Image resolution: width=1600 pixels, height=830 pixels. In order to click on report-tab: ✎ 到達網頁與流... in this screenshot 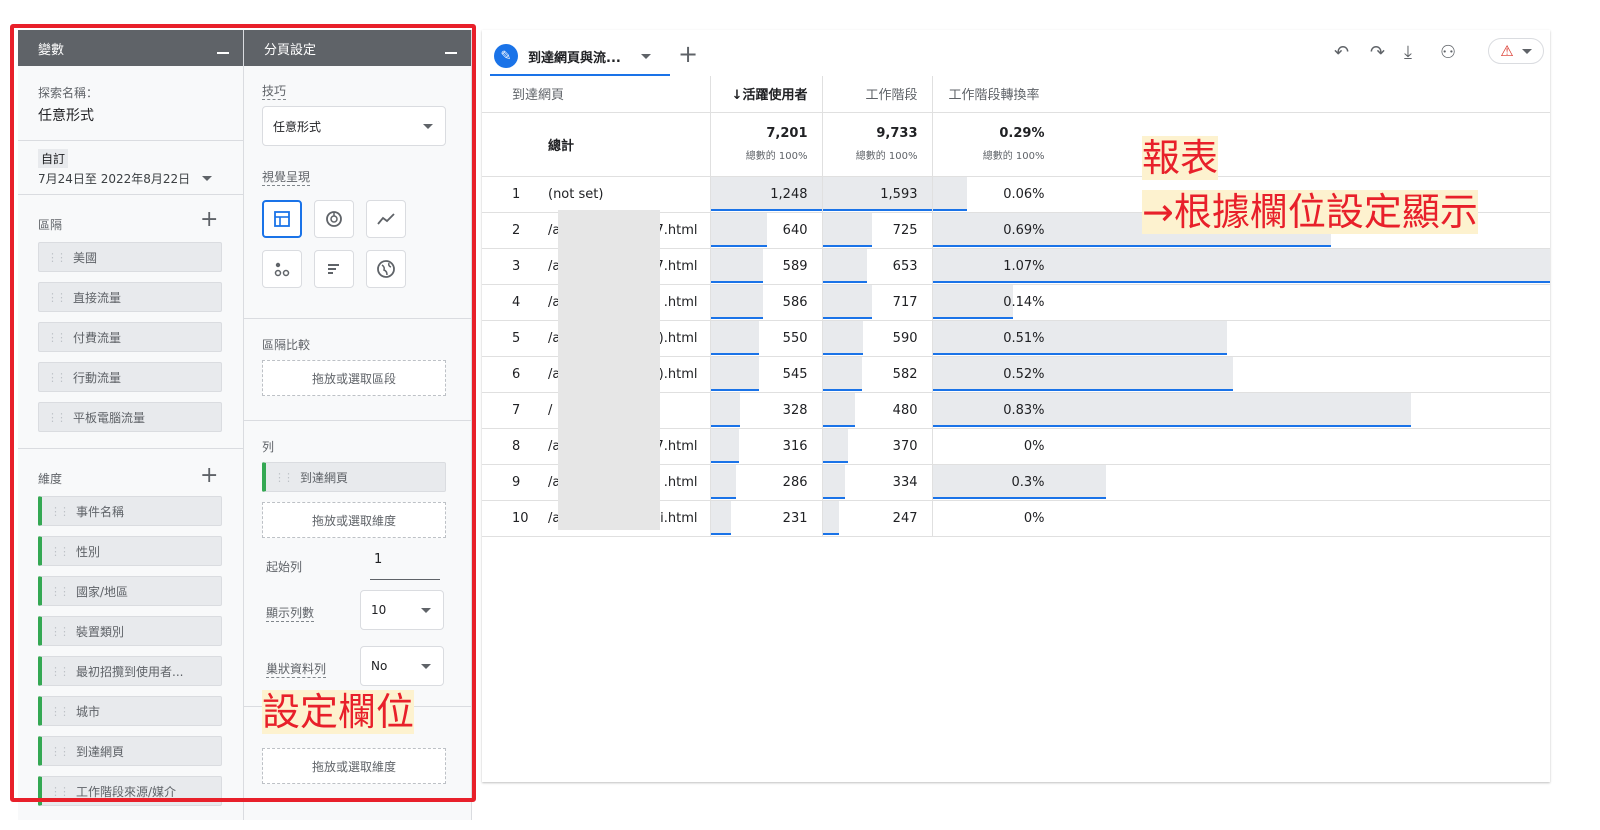, I will do `click(580, 57)`.